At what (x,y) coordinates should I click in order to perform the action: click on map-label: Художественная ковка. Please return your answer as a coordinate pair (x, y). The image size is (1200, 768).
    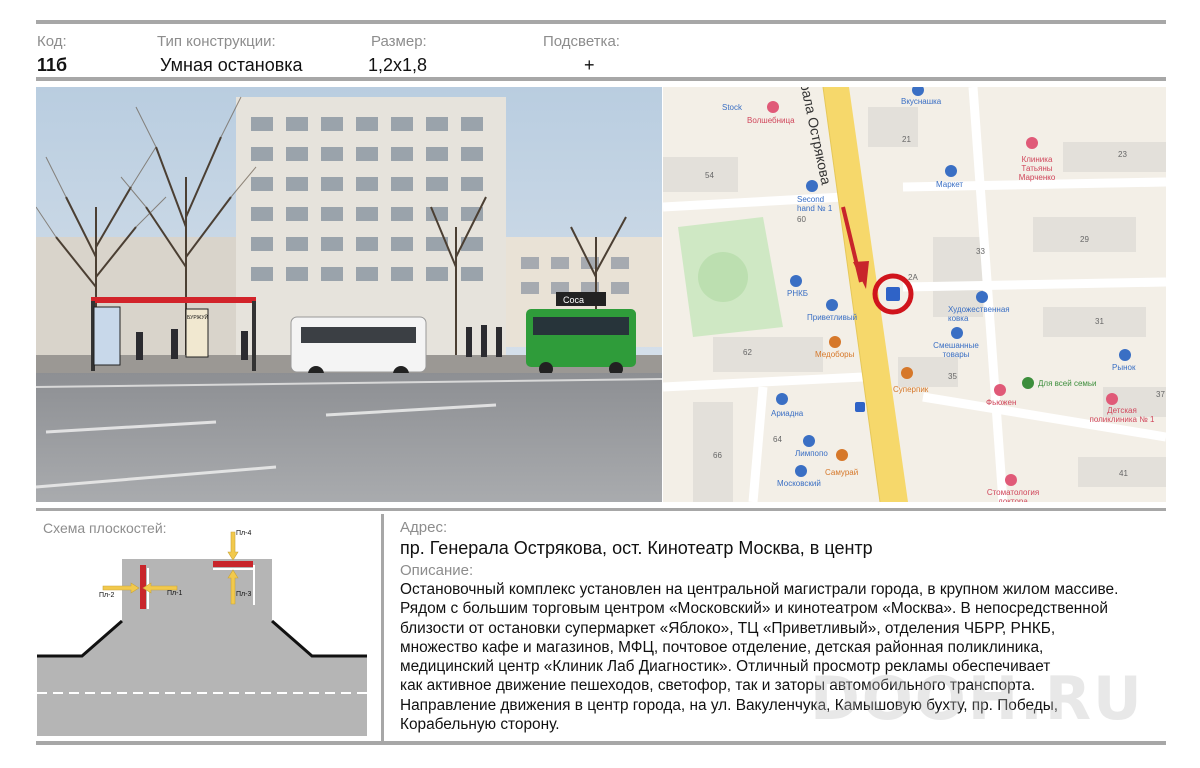
    Looking at the image, I should click on (979, 314).